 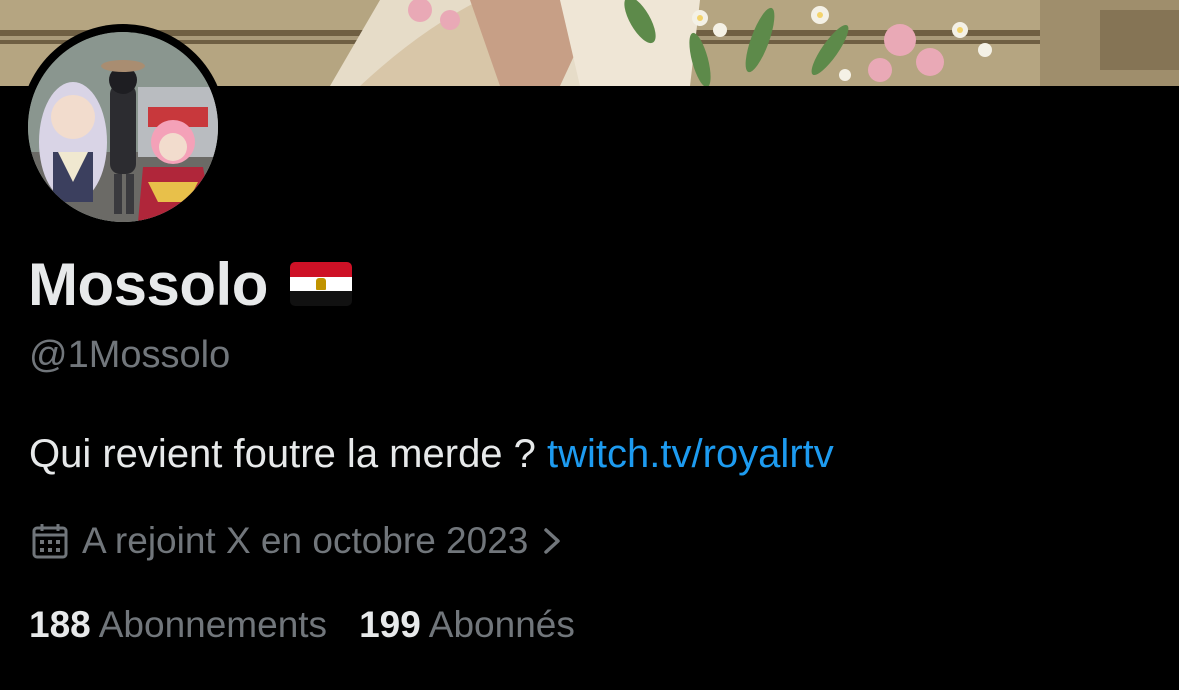 I want to click on joined-date-row: A rejoint X en octobre 2023, so click(x=297, y=541).